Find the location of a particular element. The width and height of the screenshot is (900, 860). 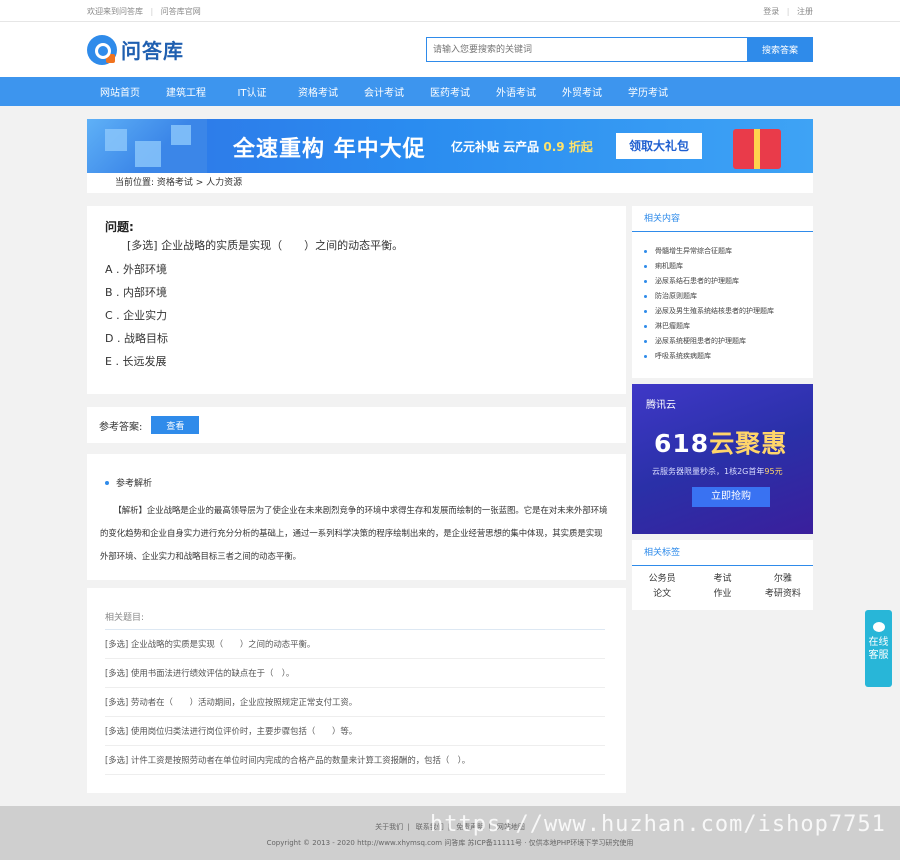

list-item-label: 呼吸系统疾病题库 is located at coordinates (683, 356).